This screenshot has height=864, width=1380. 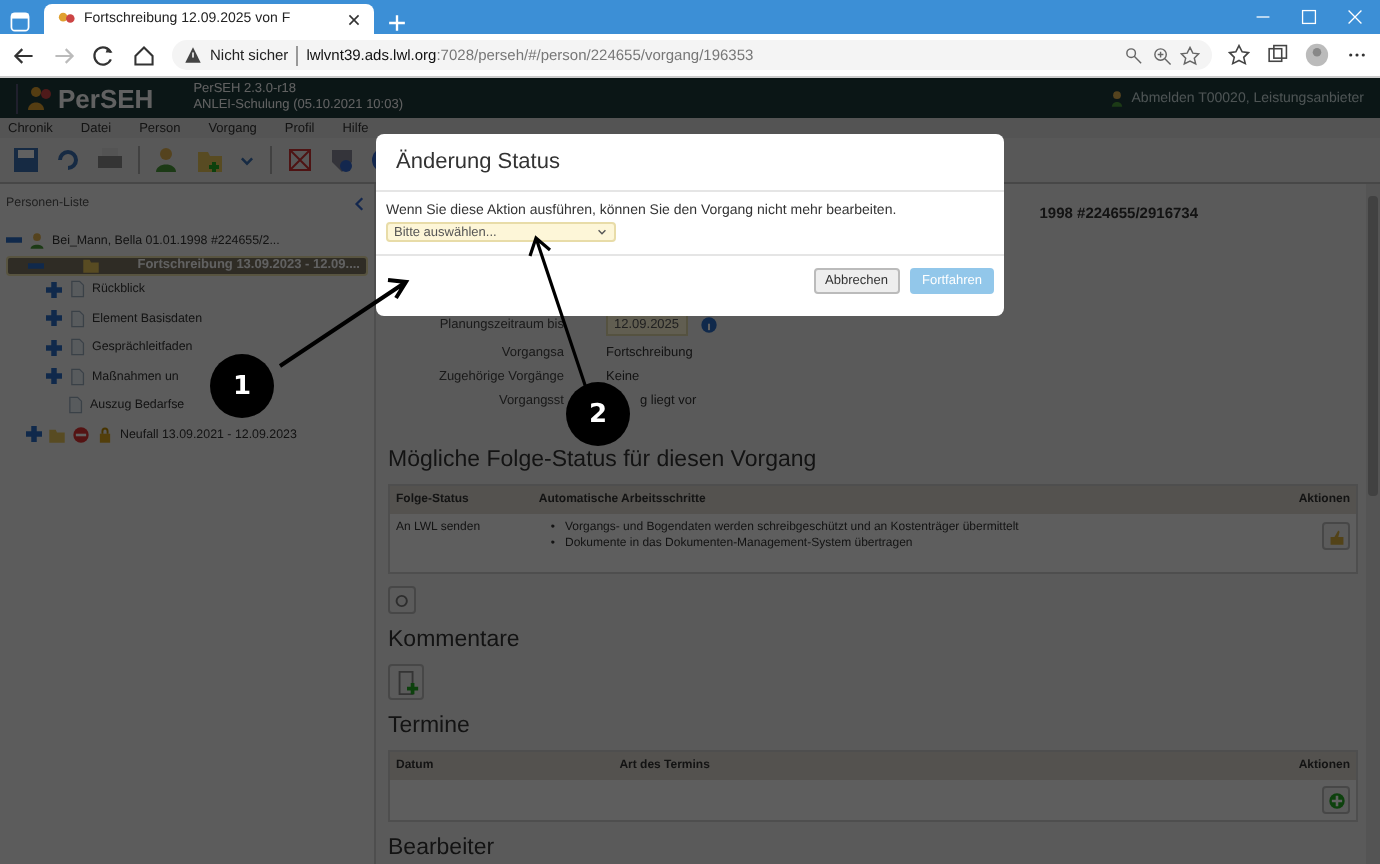 I want to click on app-logo: PerSEH, so click(x=106, y=98).